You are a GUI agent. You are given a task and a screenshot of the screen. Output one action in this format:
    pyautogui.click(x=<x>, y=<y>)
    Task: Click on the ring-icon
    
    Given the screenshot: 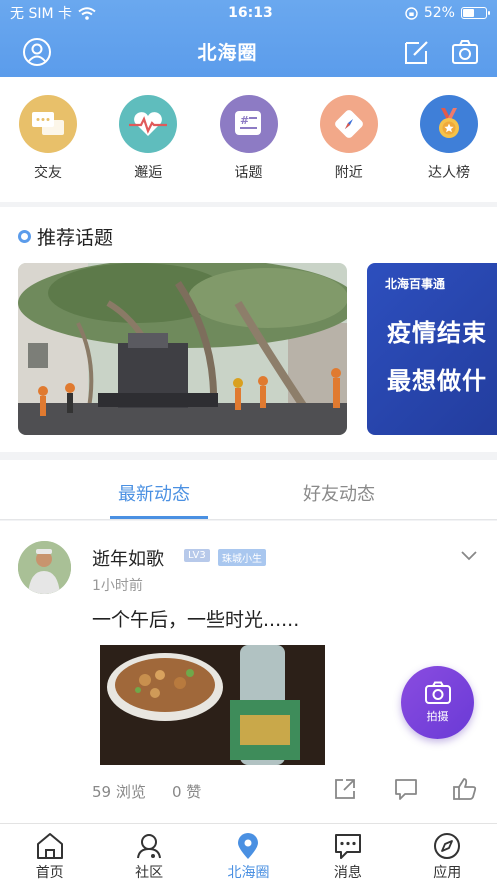 What is the action you would take?
    pyautogui.click(x=24, y=236)
    